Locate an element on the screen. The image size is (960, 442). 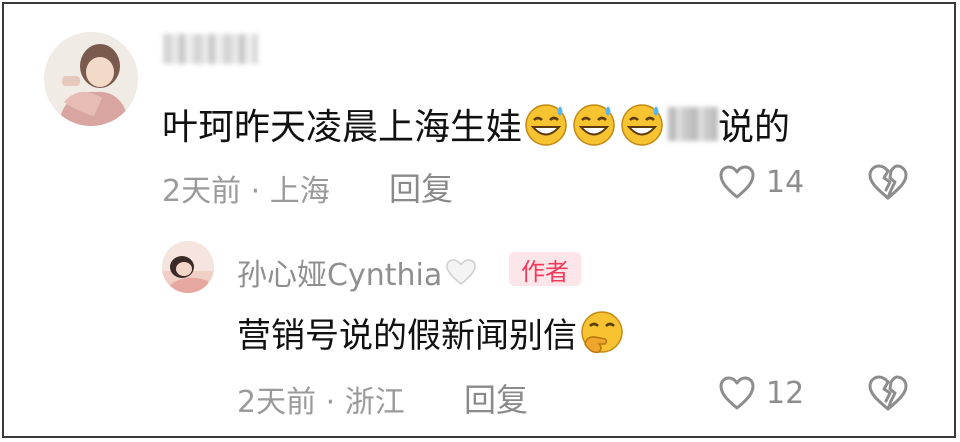
reply-text: 营销号说的假新闻别信 is located at coordinates (432, 332).